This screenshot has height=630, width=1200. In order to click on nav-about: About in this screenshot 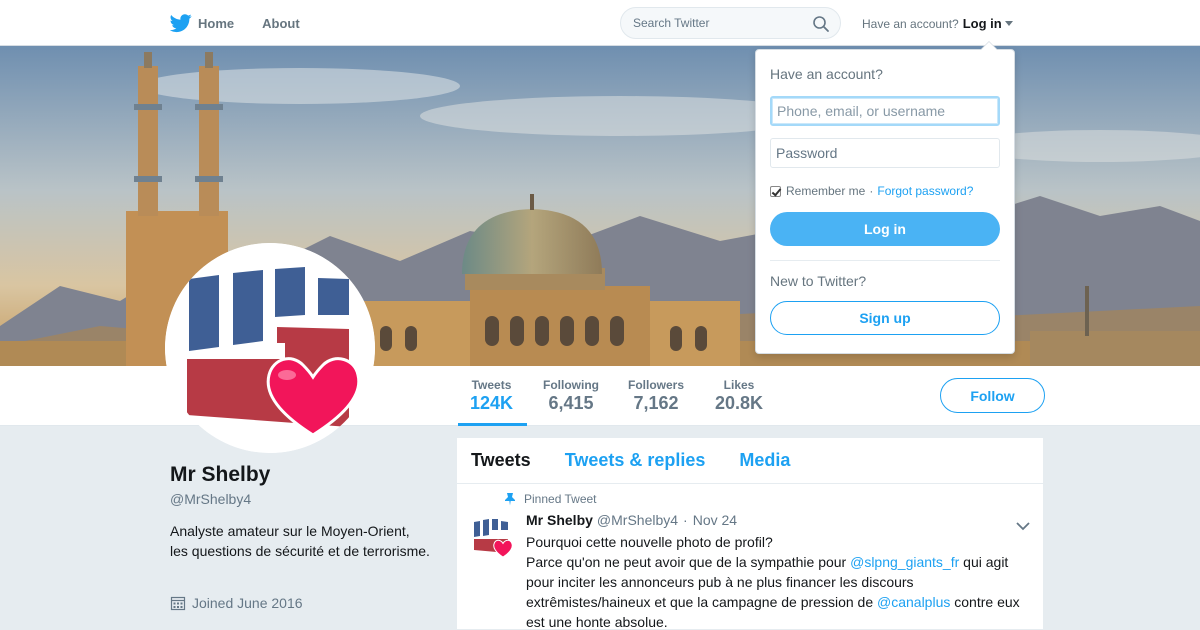, I will do `click(281, 23)`.